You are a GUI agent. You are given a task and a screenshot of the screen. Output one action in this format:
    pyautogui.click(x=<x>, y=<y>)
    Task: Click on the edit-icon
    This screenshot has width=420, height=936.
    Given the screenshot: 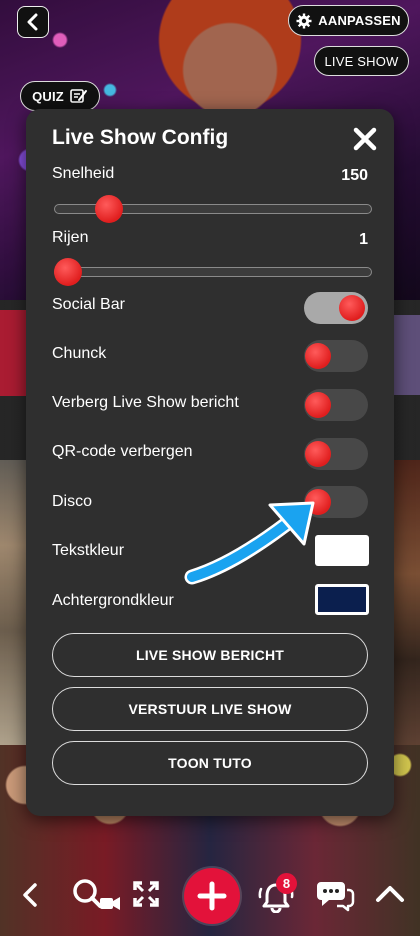 What is the action you would take?
    pyautogui.click(x=79, y=96)
    